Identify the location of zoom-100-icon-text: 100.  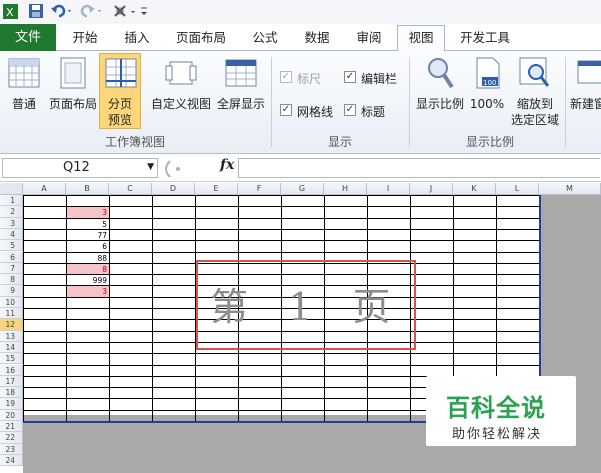
(489, 83).